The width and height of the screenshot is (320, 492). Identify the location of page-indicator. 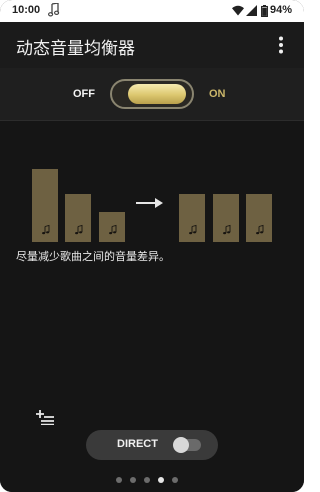
(152, 480).